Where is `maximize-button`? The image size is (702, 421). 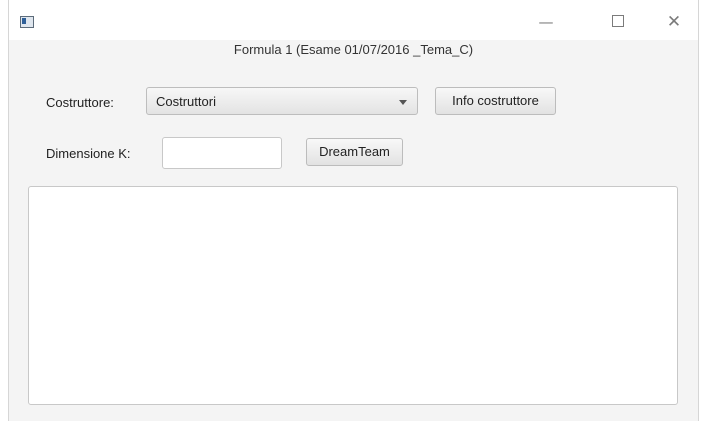 maximize-button is located at coordinates (618, 22).